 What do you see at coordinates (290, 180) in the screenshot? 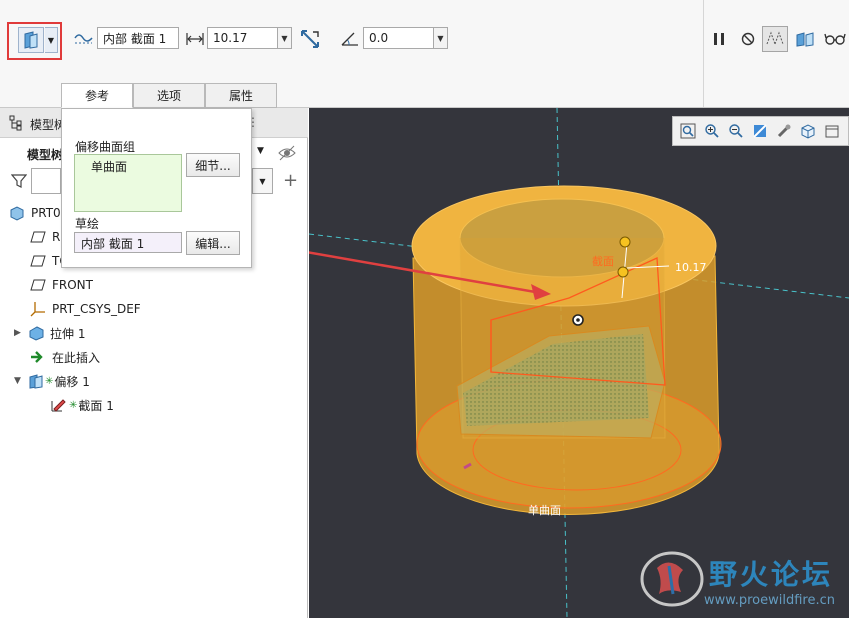
I see `add-icon: +` at bounding box center [290, 180].